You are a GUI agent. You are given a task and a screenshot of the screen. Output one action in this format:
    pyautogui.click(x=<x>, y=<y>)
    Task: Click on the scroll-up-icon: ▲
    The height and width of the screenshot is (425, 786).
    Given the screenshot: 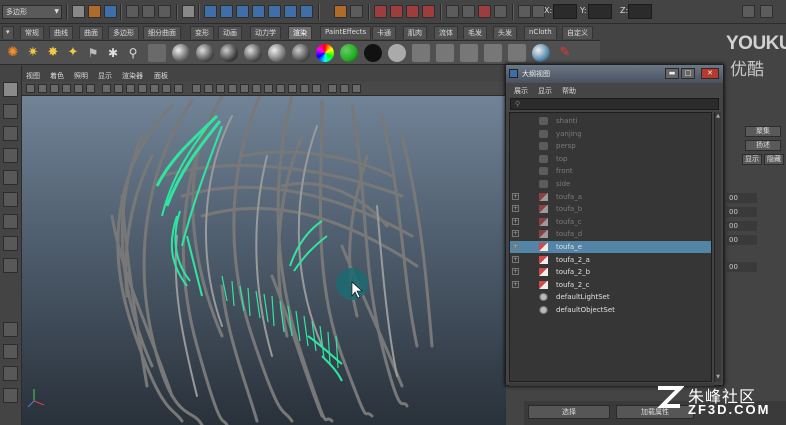 What is the action you would take?
    pyautogui.click(x=718, y=116)
    